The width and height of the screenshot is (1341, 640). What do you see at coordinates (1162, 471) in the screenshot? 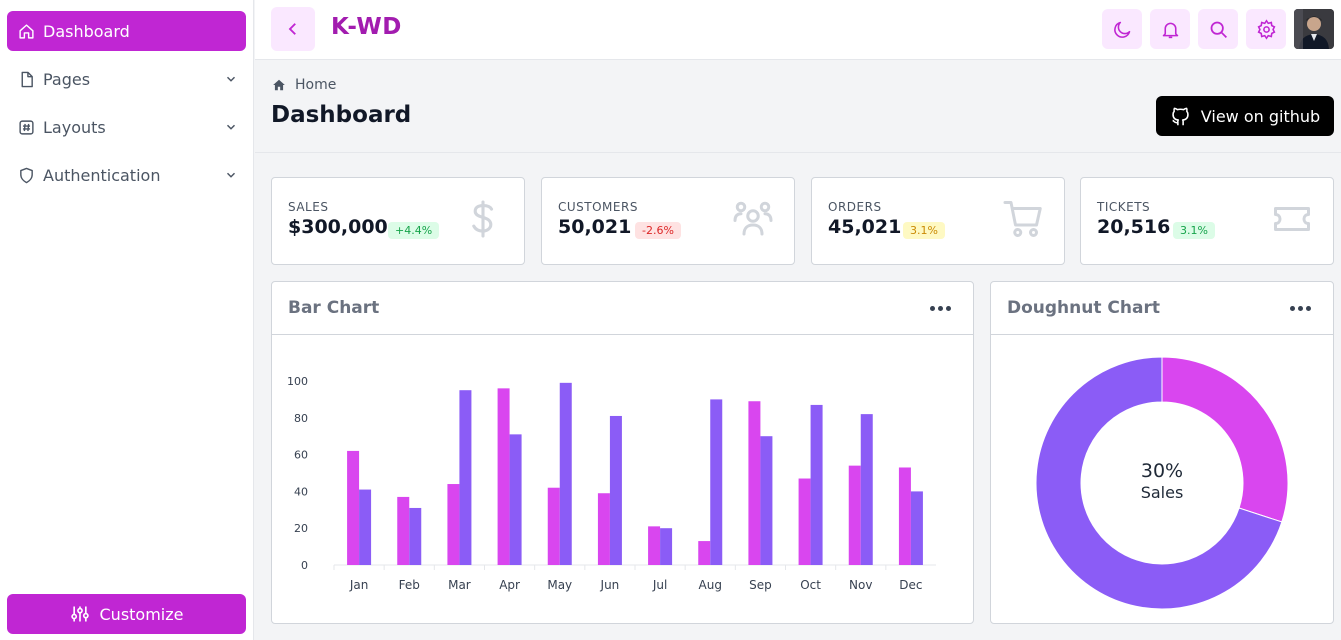
I see `doughnut-percent: 30%` at bounding box center [1162, 471].